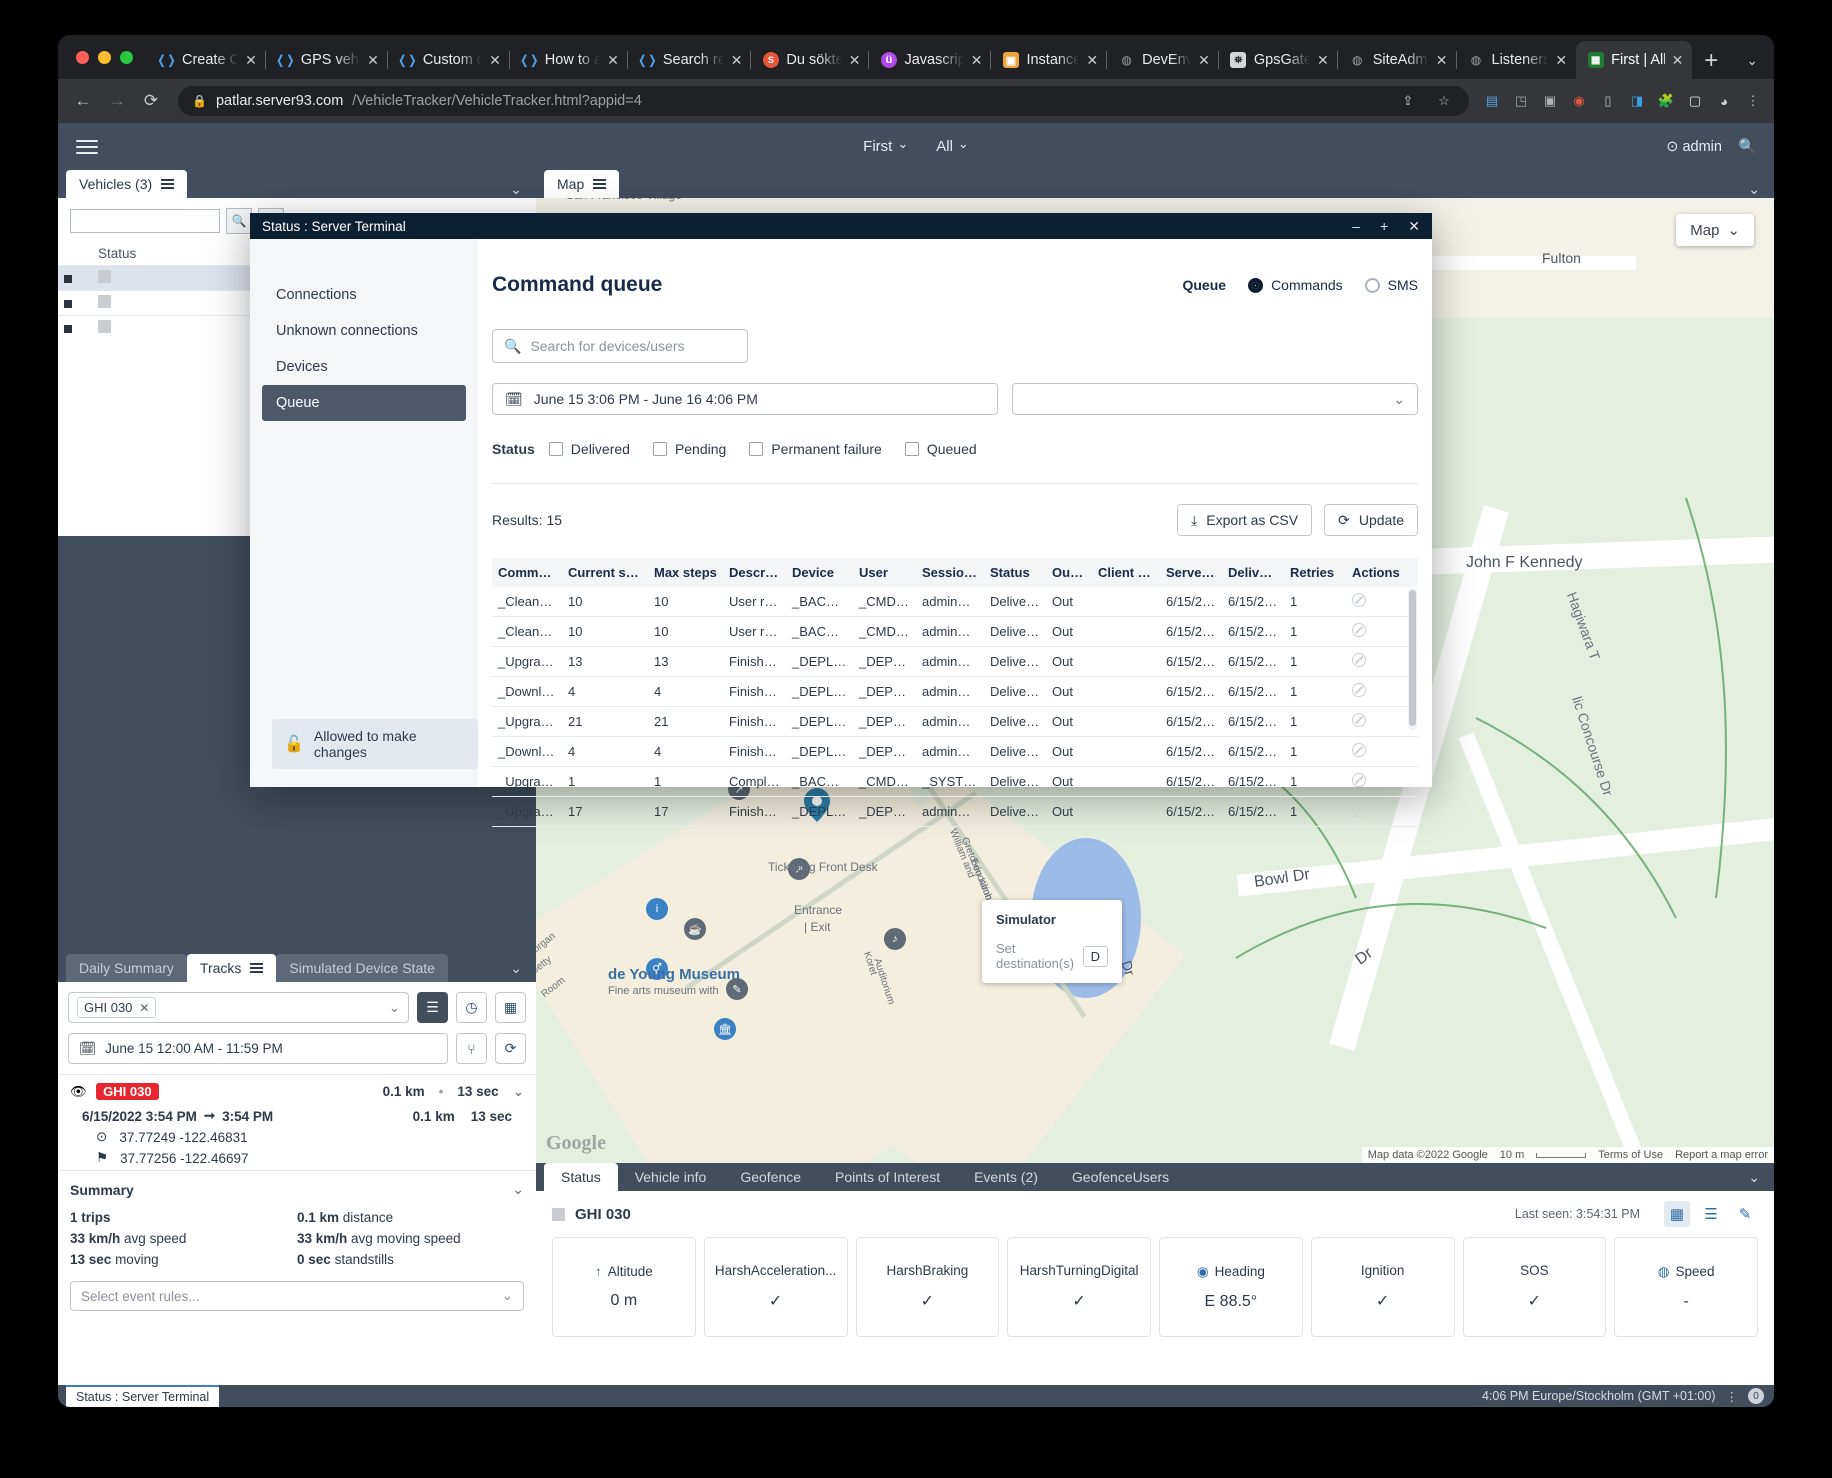 This screenshot has height=1478, width=1832. What do you see at coordinates (1686, 1287) in the screenshot?
I see `status-card: ◍ Speed -` at bounding box center [1686, 1287].